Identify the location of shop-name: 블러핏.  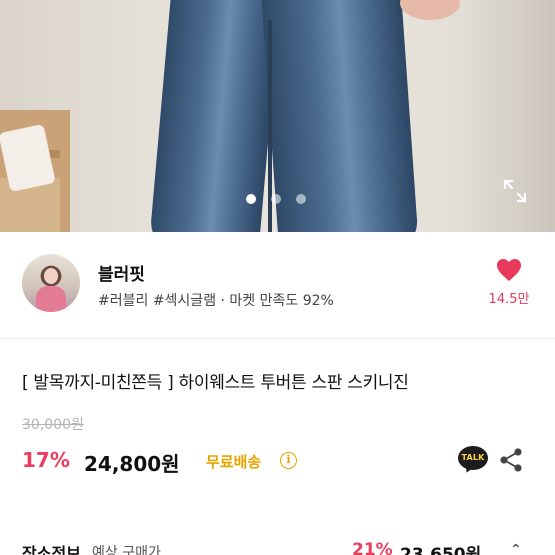
(121, 272).